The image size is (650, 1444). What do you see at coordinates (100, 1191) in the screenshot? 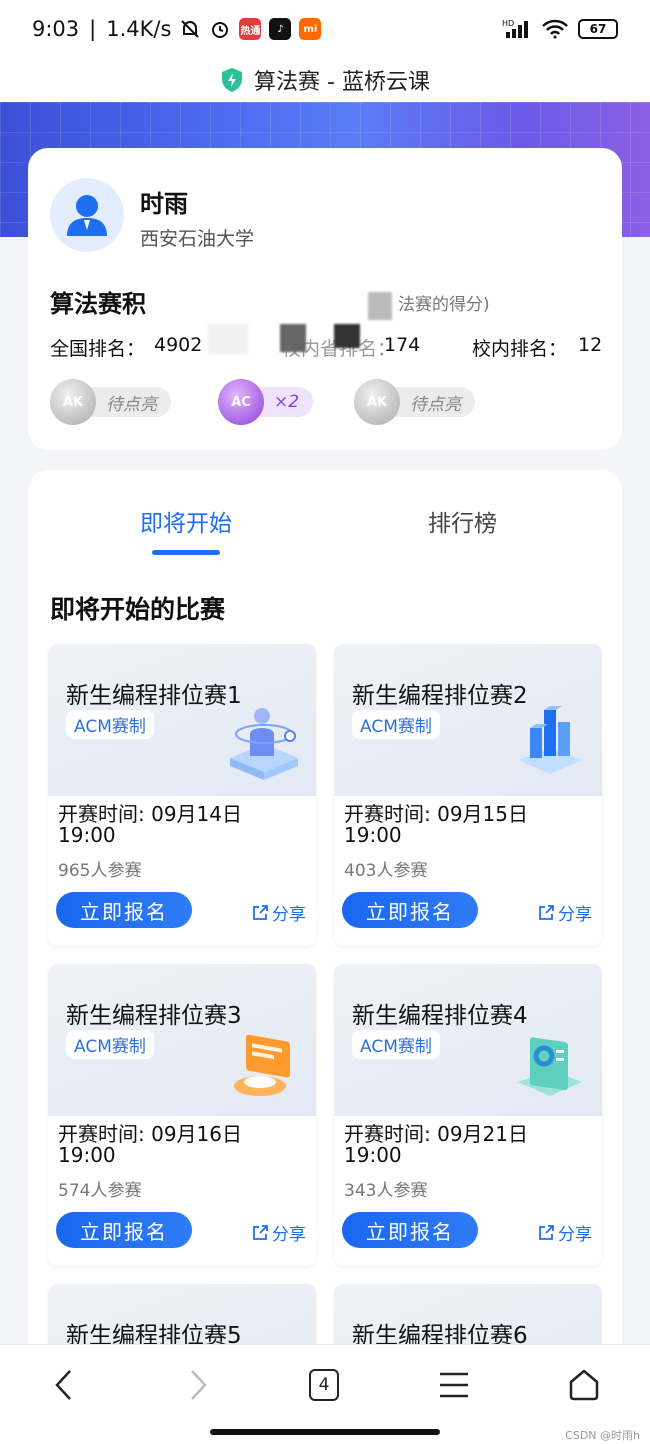
I see `participant-count: 574人参赛` at bounding box center [100, 1191].